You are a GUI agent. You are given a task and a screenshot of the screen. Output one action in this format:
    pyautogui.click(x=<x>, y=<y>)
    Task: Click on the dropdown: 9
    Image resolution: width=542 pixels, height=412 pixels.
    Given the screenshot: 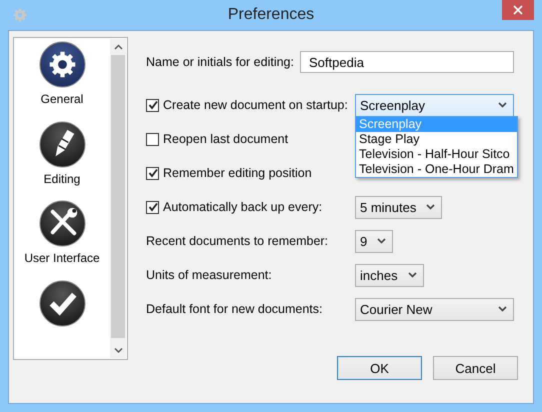 What is the action you would take?
    pyautogui.click(x=374, y=241)
    